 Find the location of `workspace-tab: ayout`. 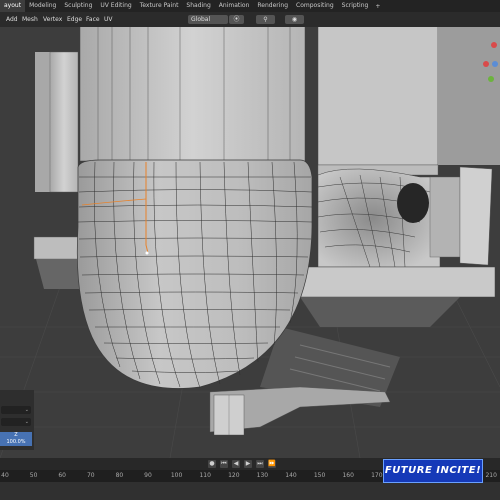

workspace-tab: ayout is located at coordinates (13, 6).